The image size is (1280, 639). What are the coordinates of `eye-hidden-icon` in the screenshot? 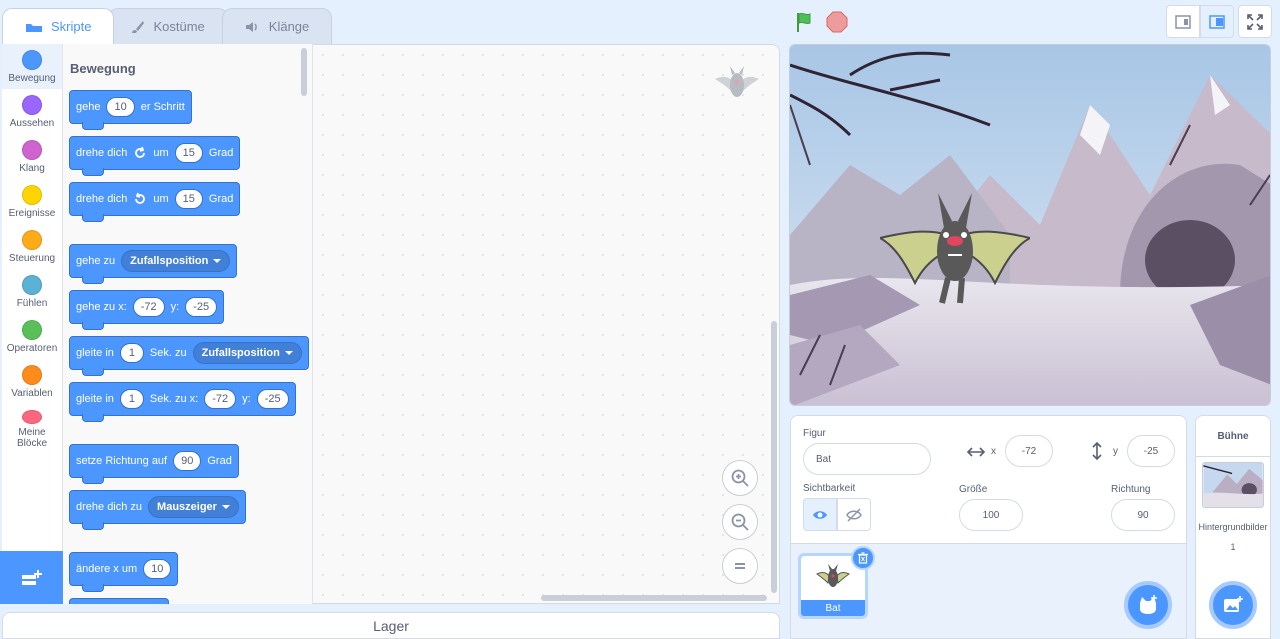 It's located at (854, 514).